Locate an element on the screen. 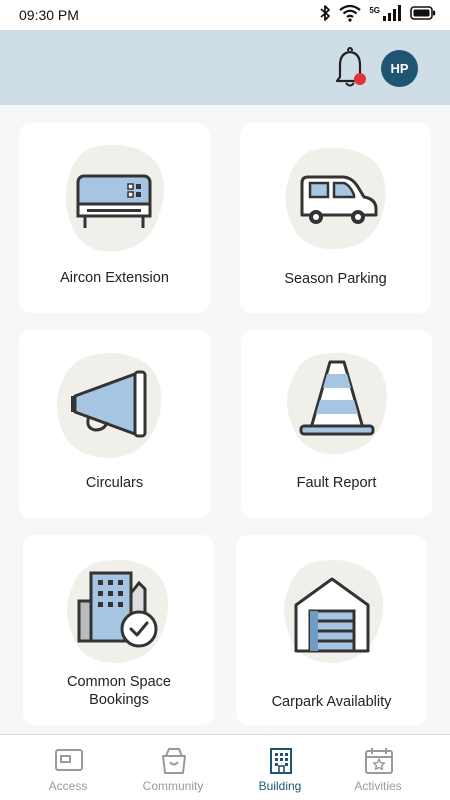  tab-building: Building is located at coordinates (280, 767).